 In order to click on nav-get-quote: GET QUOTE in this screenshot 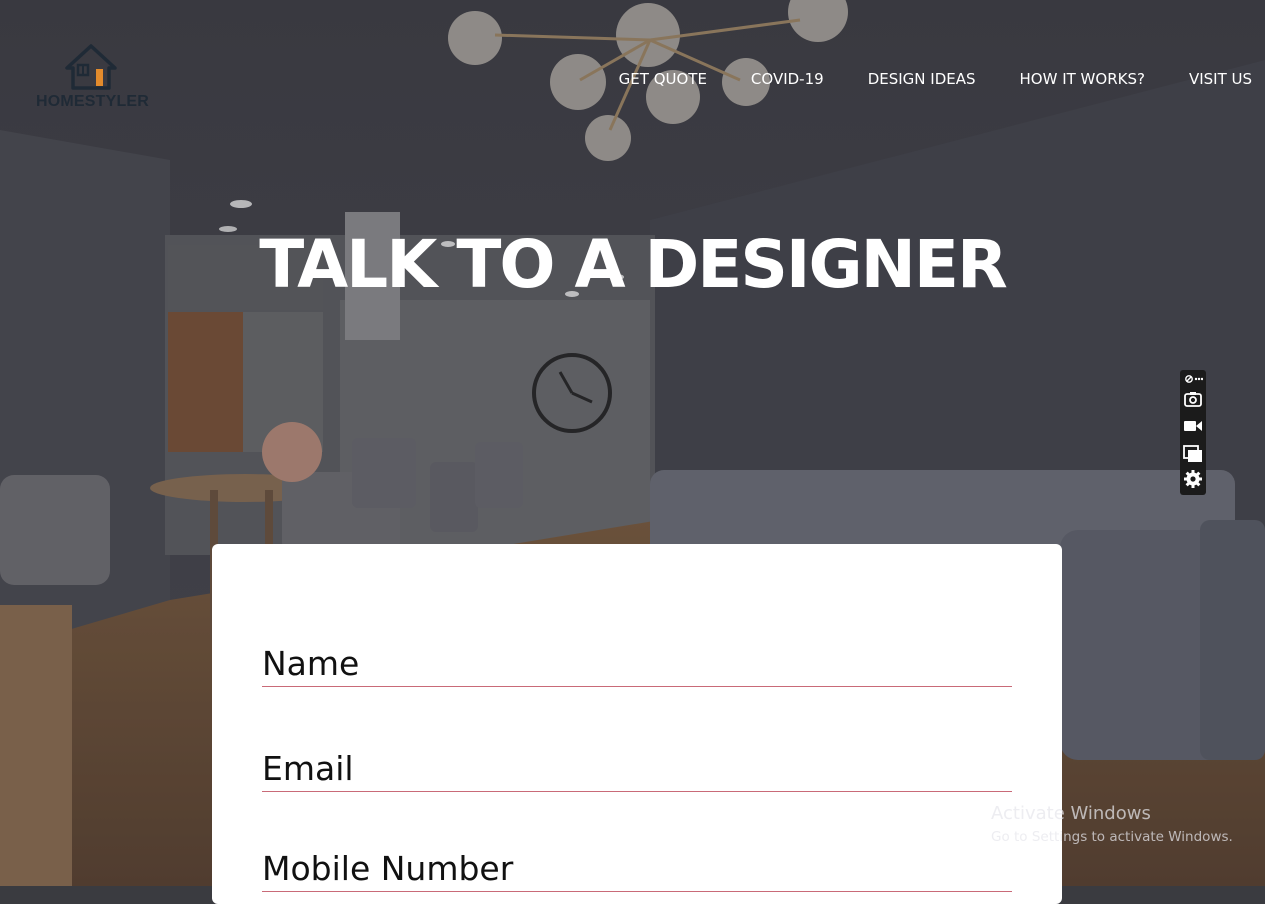, I will do `click(663, 79)`.